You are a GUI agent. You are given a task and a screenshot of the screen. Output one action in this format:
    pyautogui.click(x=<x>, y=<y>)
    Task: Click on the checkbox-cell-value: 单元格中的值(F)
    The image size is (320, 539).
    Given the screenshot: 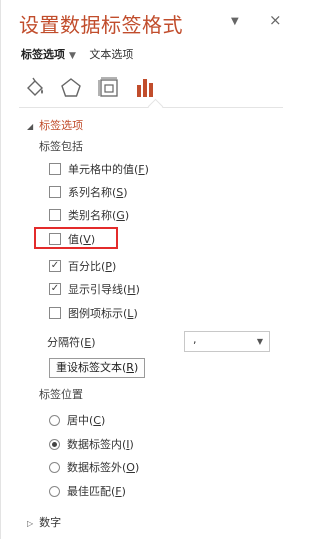 What is the action you would take?
    pyautogui.click(x=99, y=169)
    